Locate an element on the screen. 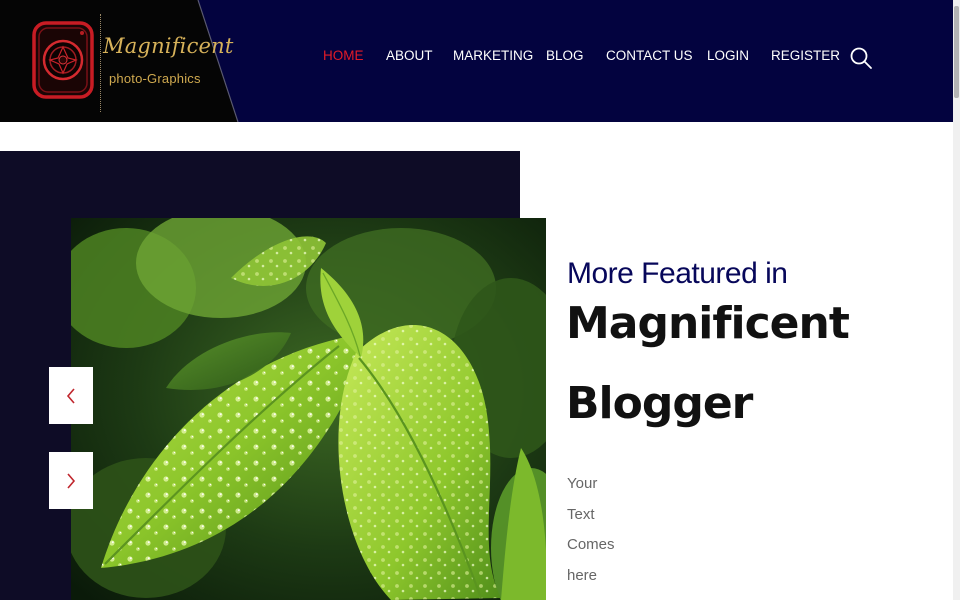 This screenshot has width=960, height=600. logo-divider is located at coordinates (100, 63).